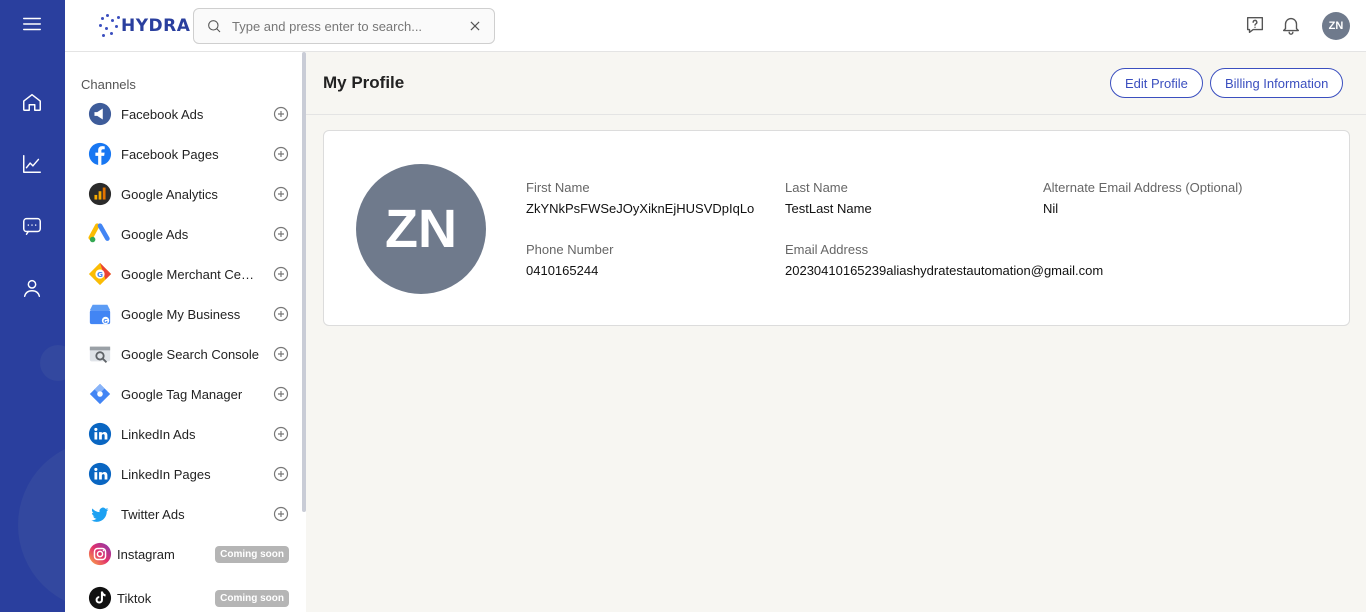  What do you see at coordinates (100, 598) in the screenshot?
I see `tiktok-icon` at bounding box center [100, 598].